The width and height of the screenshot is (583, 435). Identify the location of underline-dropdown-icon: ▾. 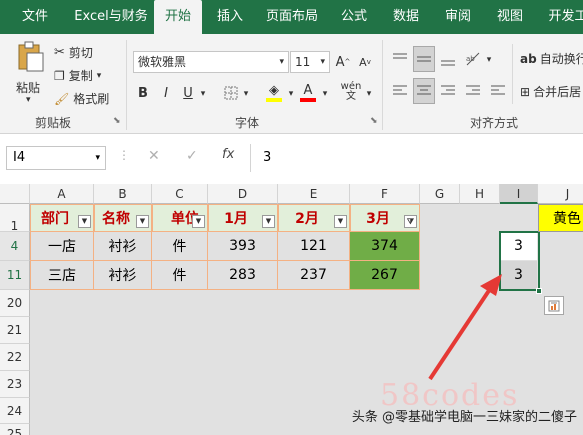
(203, 94).